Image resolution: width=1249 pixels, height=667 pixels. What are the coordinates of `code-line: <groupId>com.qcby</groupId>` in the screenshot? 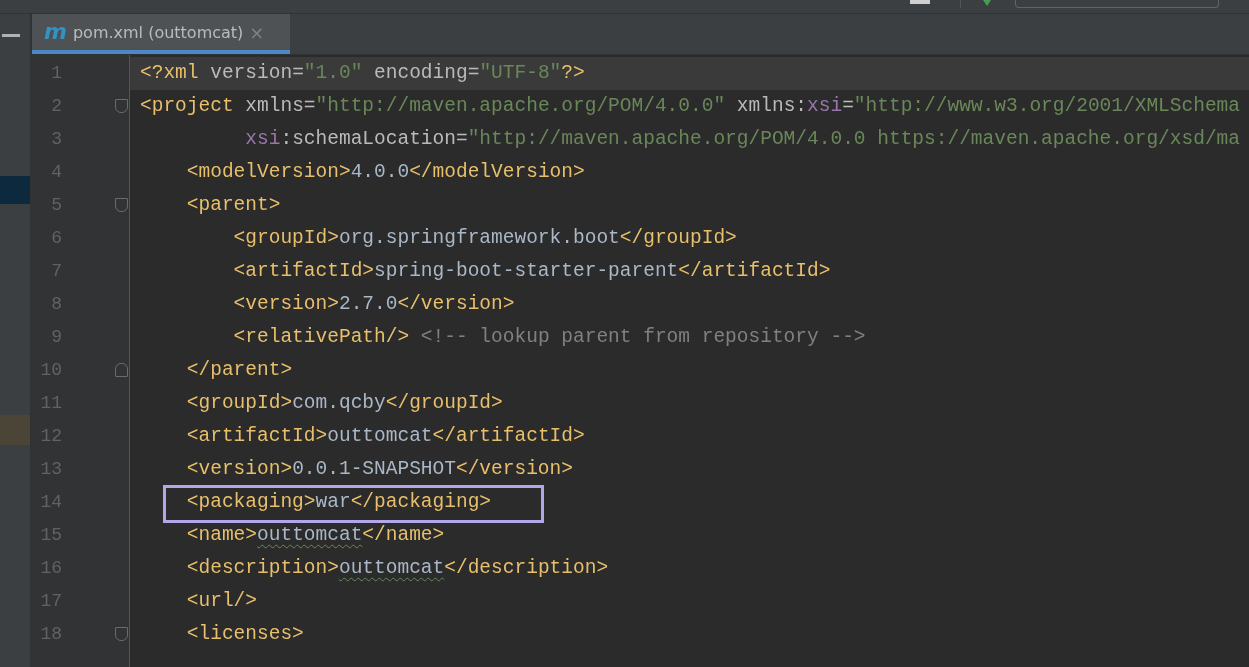 It's located at (344, 403).